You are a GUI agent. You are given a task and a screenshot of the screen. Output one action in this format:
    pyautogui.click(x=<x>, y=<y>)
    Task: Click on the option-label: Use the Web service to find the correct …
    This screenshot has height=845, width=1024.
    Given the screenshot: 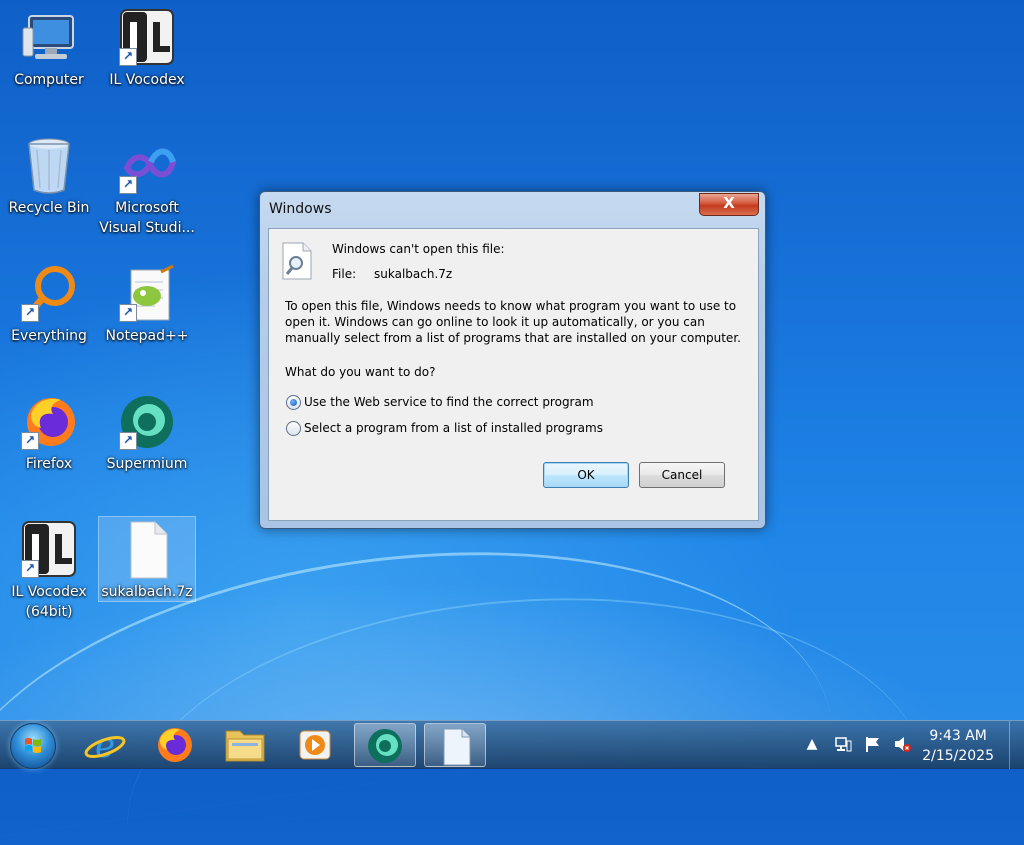 What is the action you would take?
    pyautogui.click(x=449, y=402)
    